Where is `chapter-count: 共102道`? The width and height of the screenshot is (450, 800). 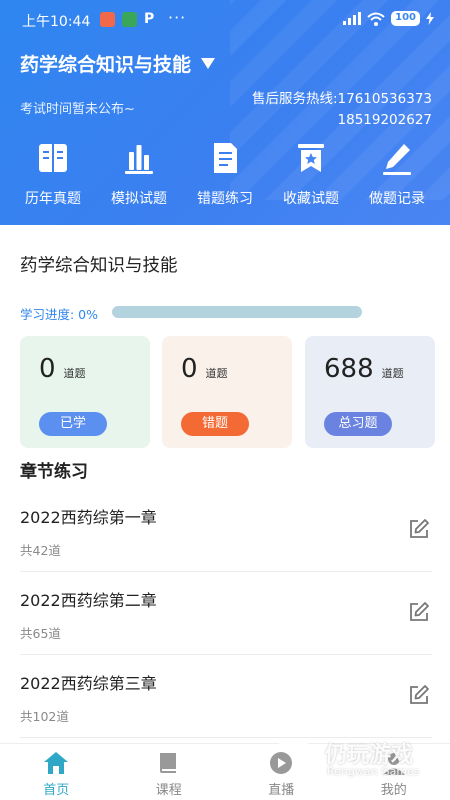 chapter-count: 共102道 is located at coordinates (44, 716).